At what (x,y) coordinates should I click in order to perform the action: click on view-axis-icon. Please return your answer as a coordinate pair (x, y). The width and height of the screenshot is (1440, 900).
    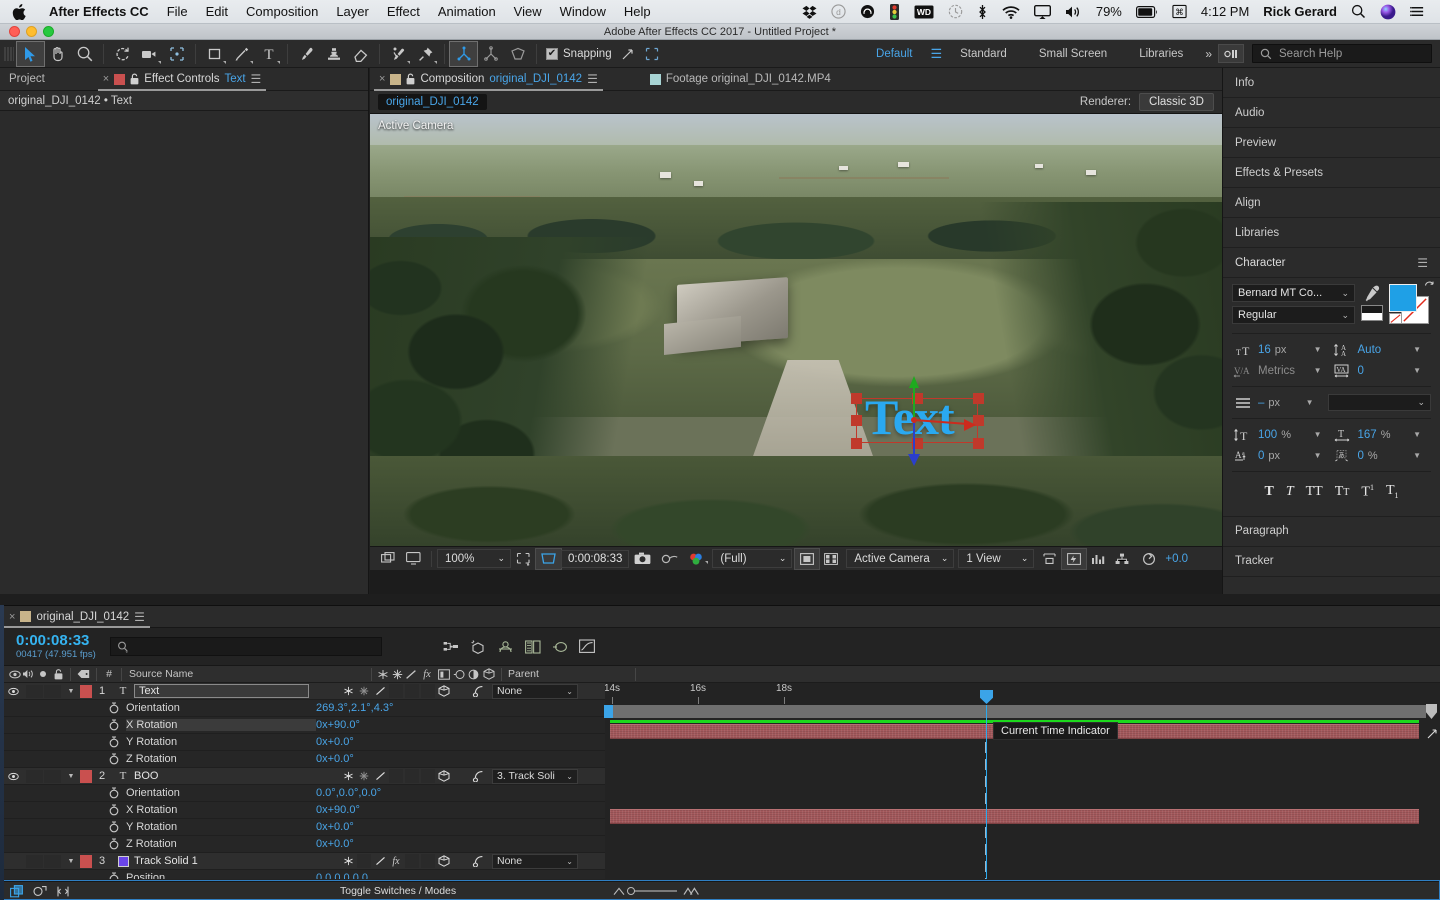
    Looking at the image, I should click on (517, 54).